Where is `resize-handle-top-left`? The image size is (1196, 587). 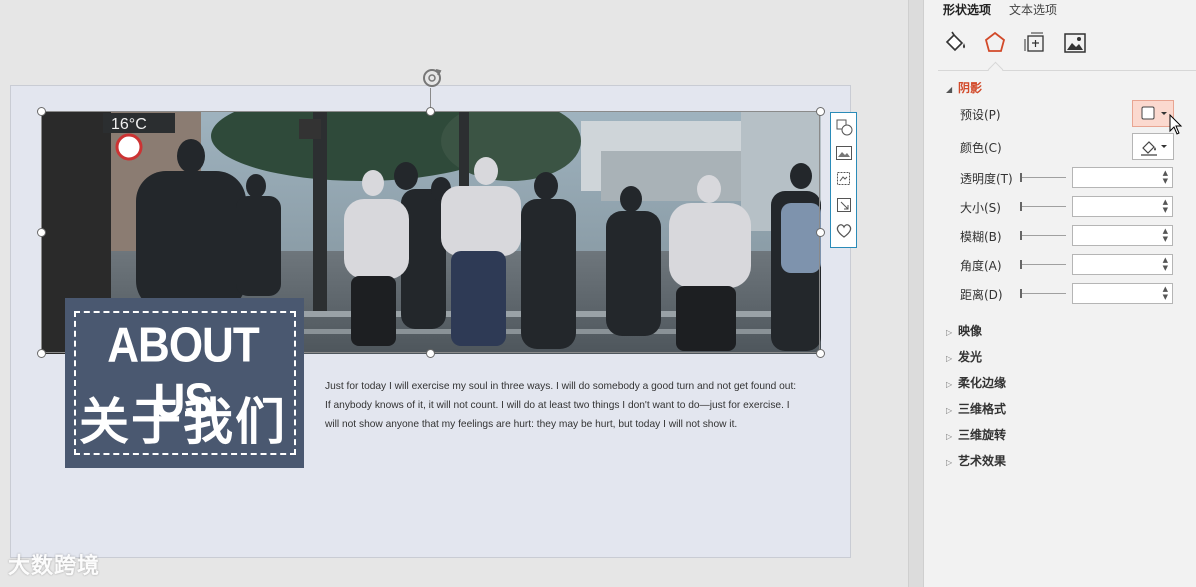
resize-handle-top-left is located at coordinates (41, 111).